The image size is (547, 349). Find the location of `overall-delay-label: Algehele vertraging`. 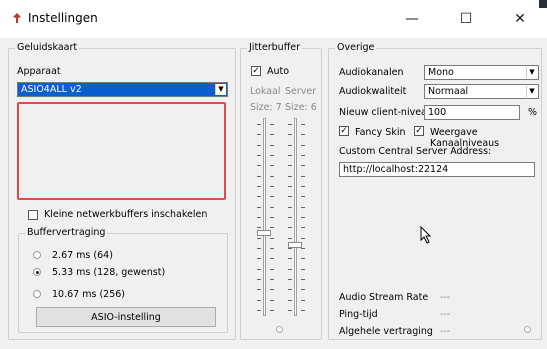

overall-delay-label: Algehele vertraging is located at coordinates (386, 331).